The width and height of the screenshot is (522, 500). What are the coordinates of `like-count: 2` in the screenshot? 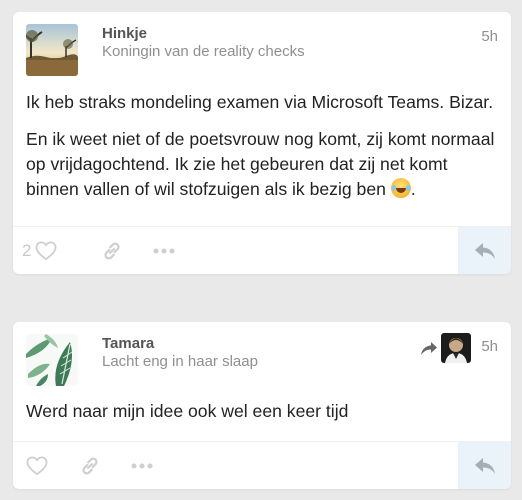 It's located at (27, 250).